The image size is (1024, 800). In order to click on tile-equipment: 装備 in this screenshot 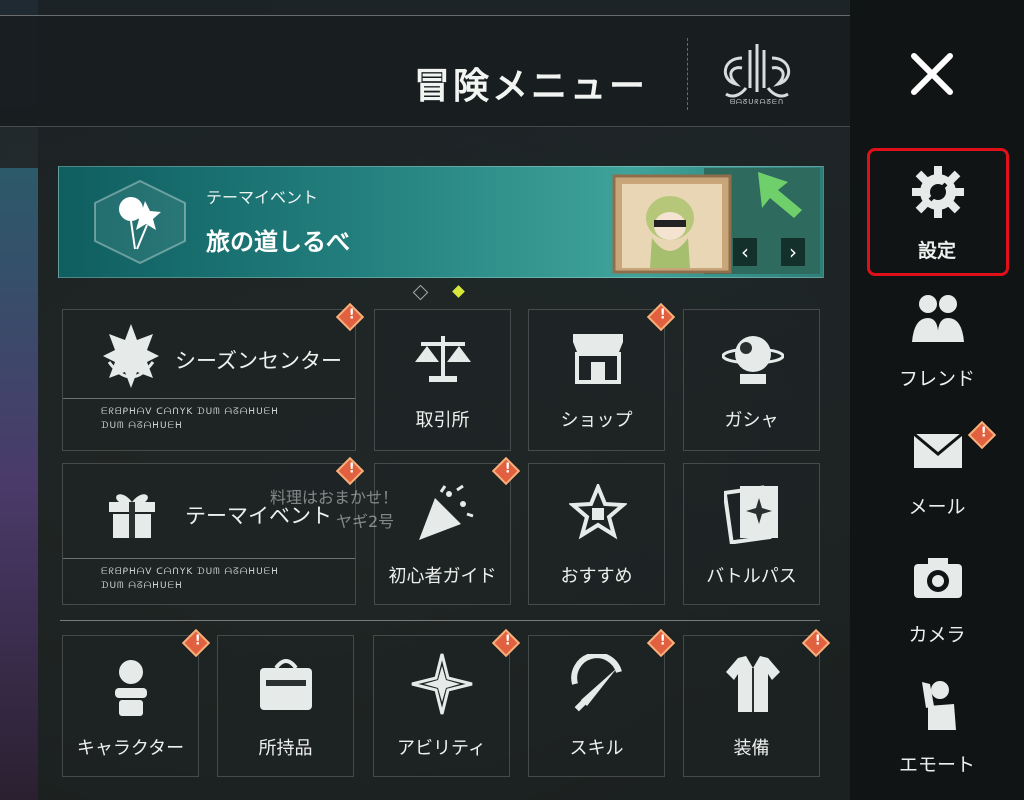, I will do `click(751, 706)`.